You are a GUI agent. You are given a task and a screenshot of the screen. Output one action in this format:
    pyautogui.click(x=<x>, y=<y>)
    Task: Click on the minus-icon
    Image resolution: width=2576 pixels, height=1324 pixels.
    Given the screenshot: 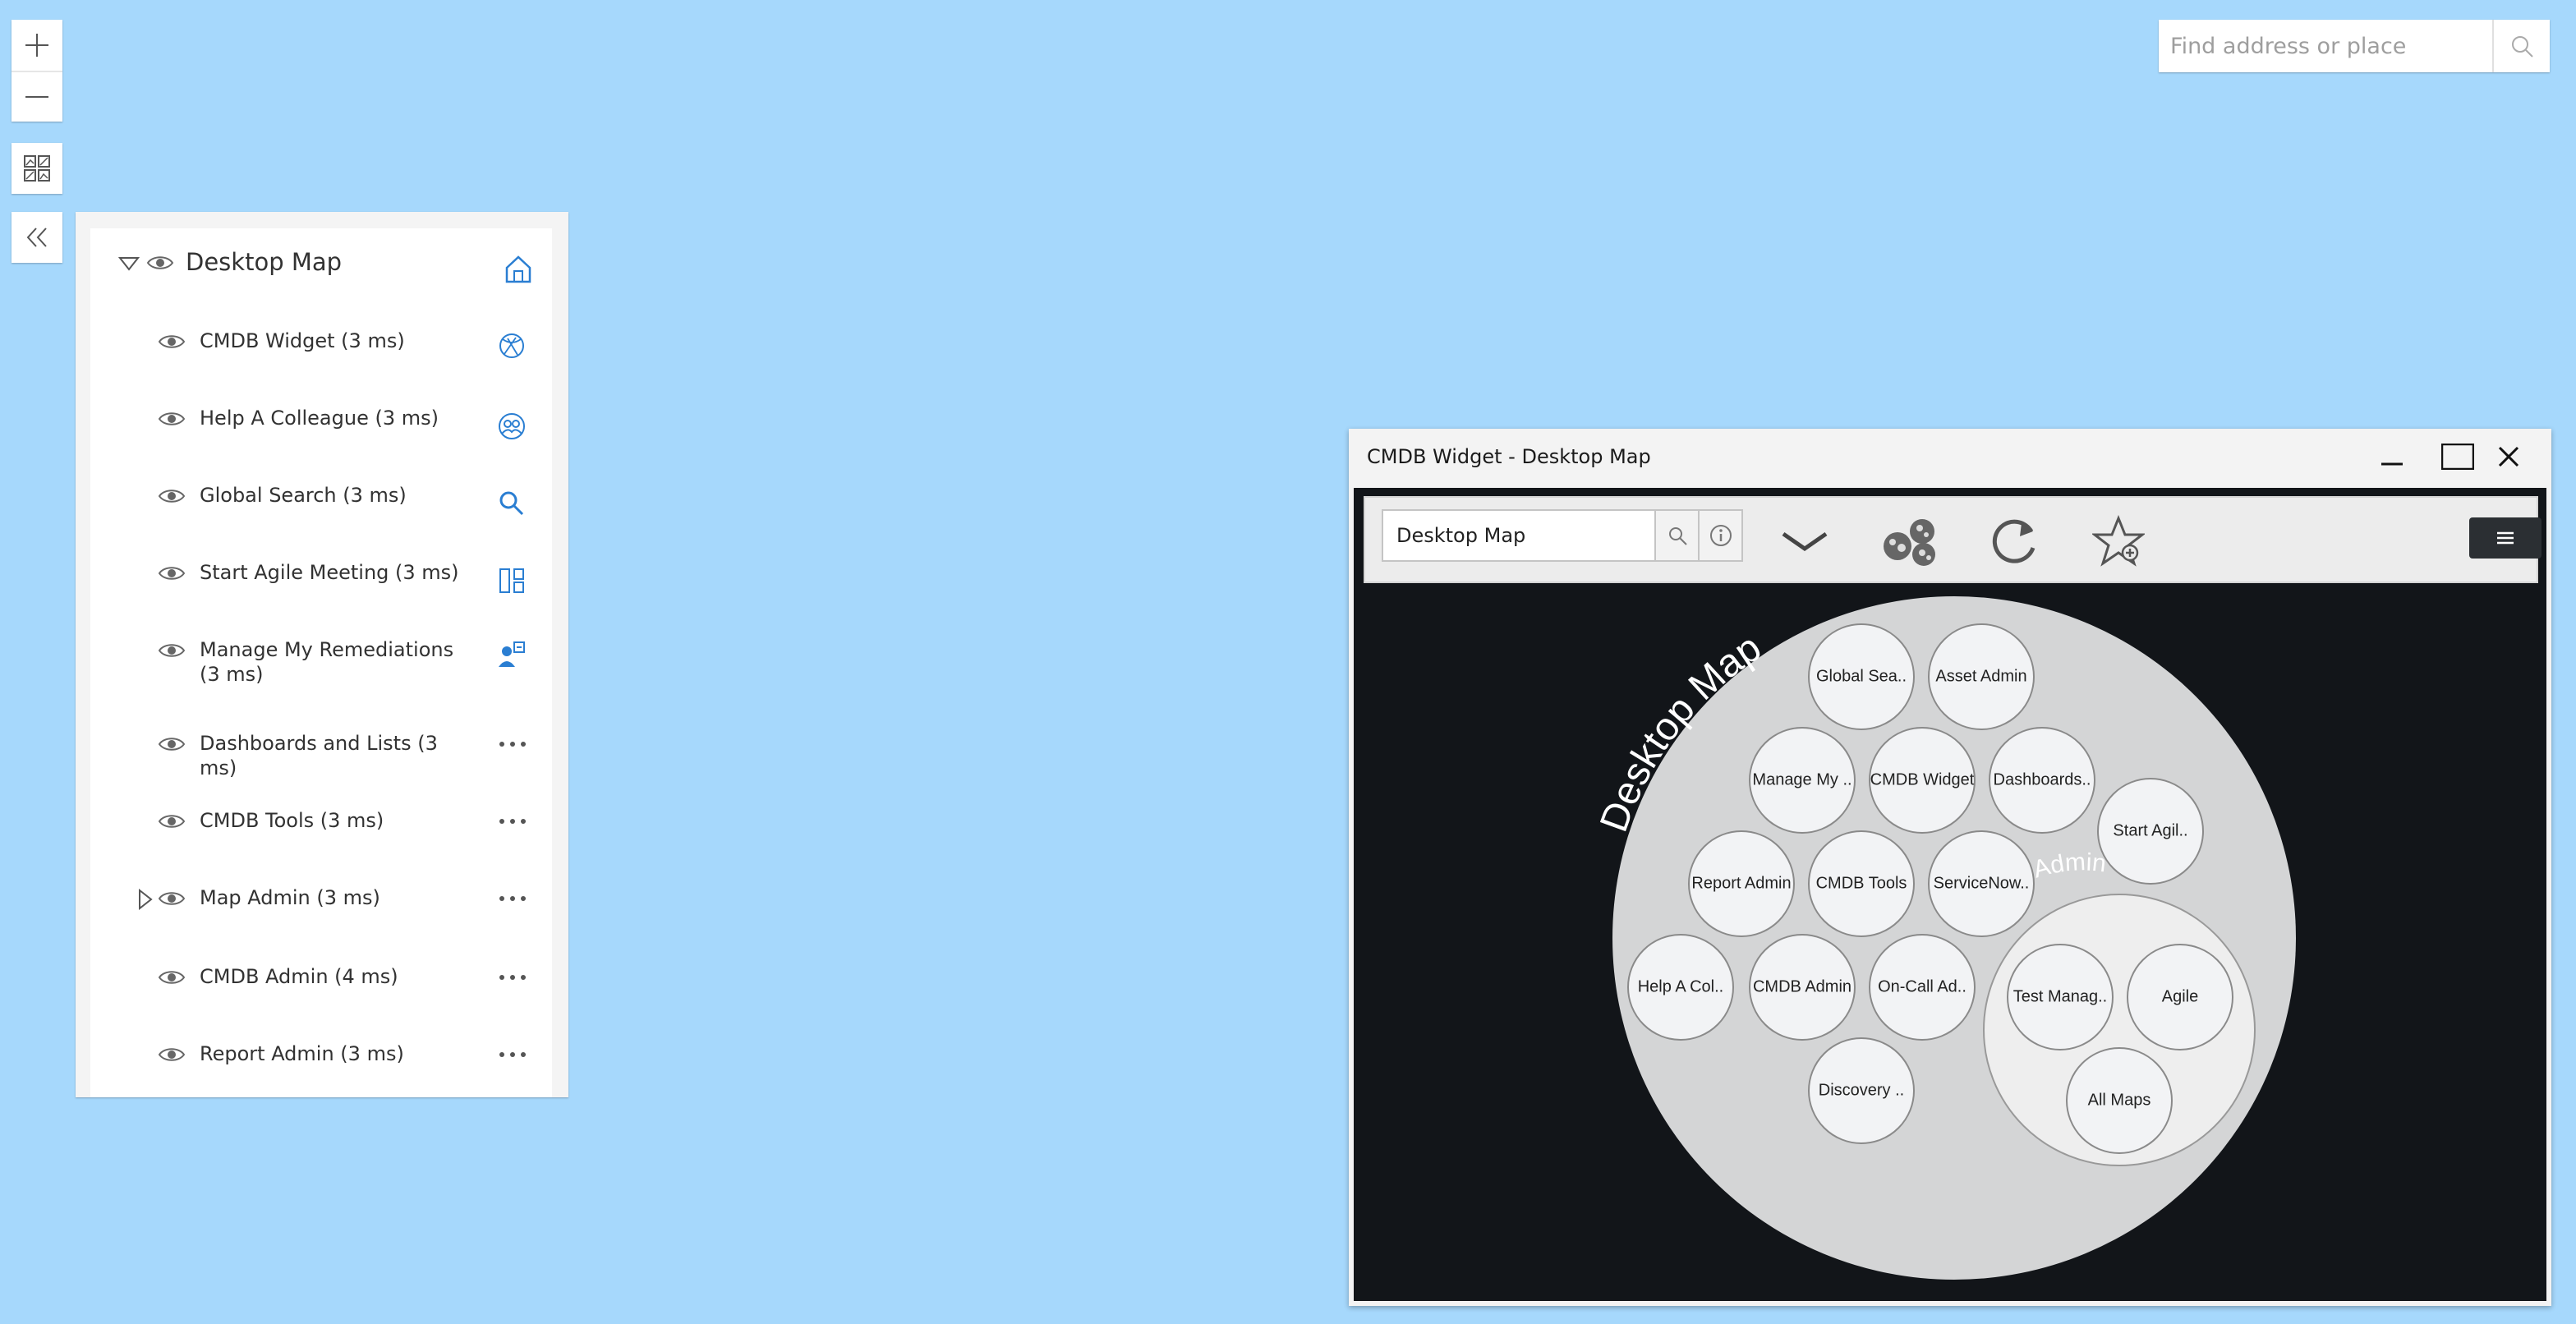 What is the action you would take?
    pyautogui.click(x=36, y=97)
    